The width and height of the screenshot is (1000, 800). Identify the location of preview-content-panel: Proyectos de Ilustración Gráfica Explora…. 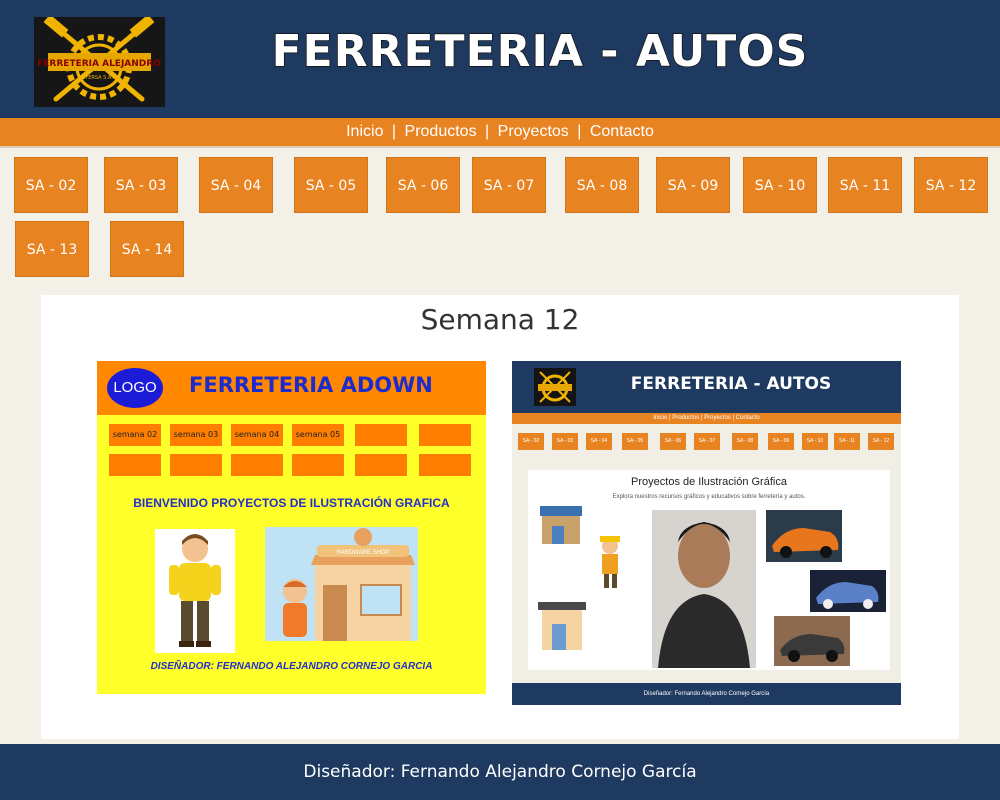
(709, 570).